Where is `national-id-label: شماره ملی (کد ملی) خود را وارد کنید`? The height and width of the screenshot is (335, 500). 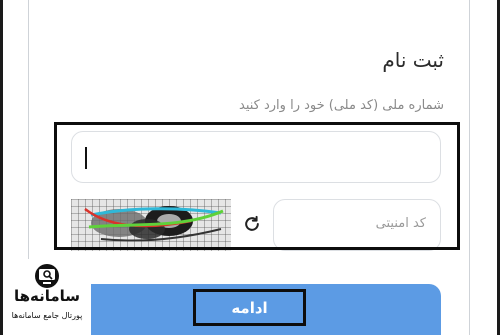
national-id-label: شماره ملی (کد ملی) خود را وارد کنید is located at coordinates (341, 105).